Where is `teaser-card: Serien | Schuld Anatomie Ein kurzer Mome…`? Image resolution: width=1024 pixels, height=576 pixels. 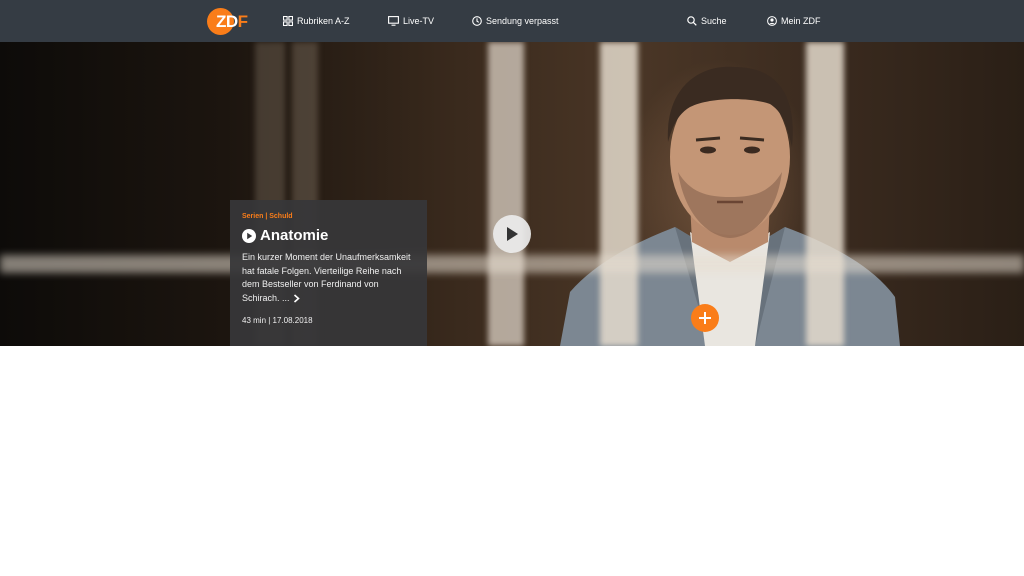 teaser-card: Serien | Schuld Anatomie Ein kurzer Mome… is located at coordinates (328, 273).